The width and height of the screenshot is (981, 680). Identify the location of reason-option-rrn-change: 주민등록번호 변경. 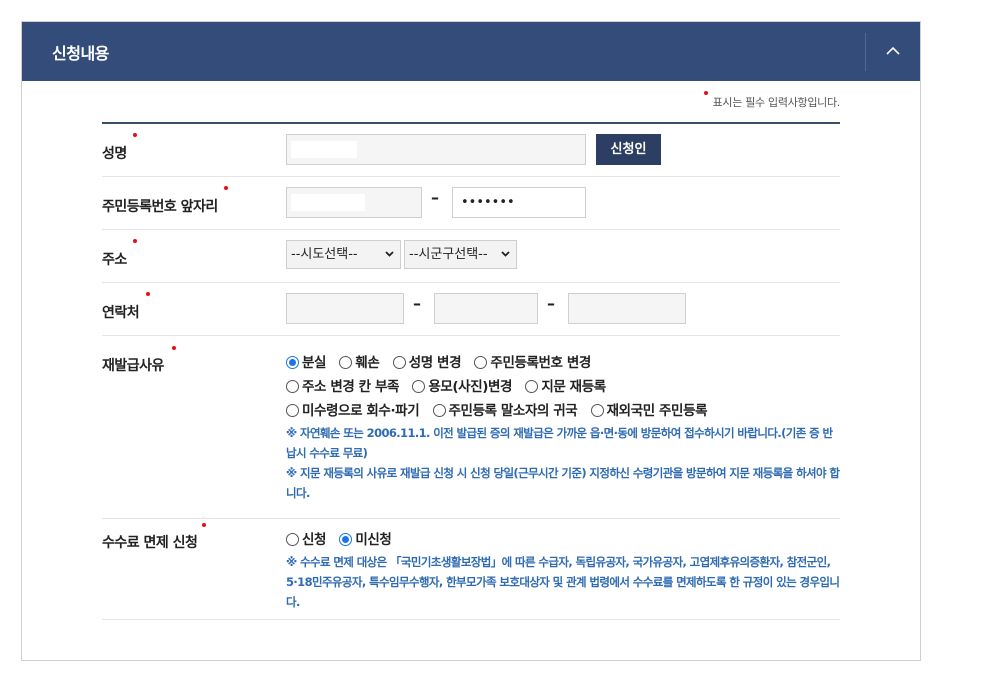
(532, 361).